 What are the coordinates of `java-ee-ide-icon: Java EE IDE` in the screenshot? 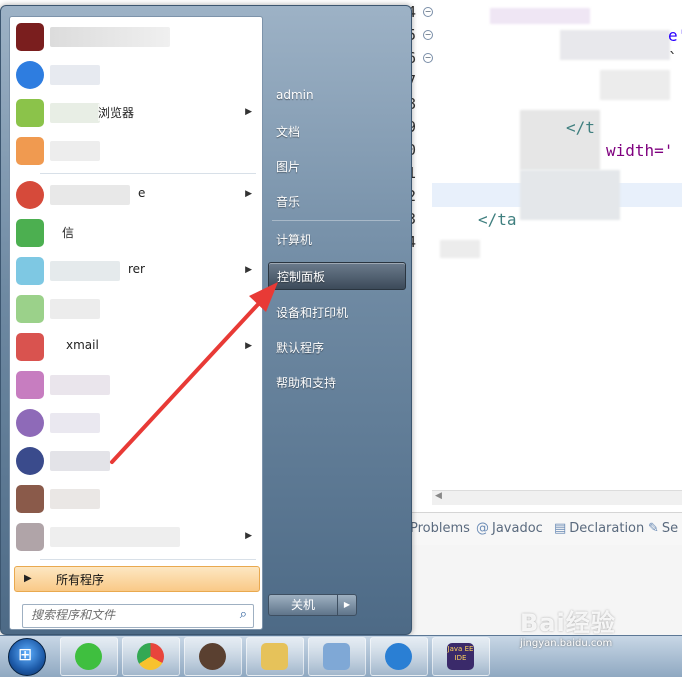 It's located at (460, 656).